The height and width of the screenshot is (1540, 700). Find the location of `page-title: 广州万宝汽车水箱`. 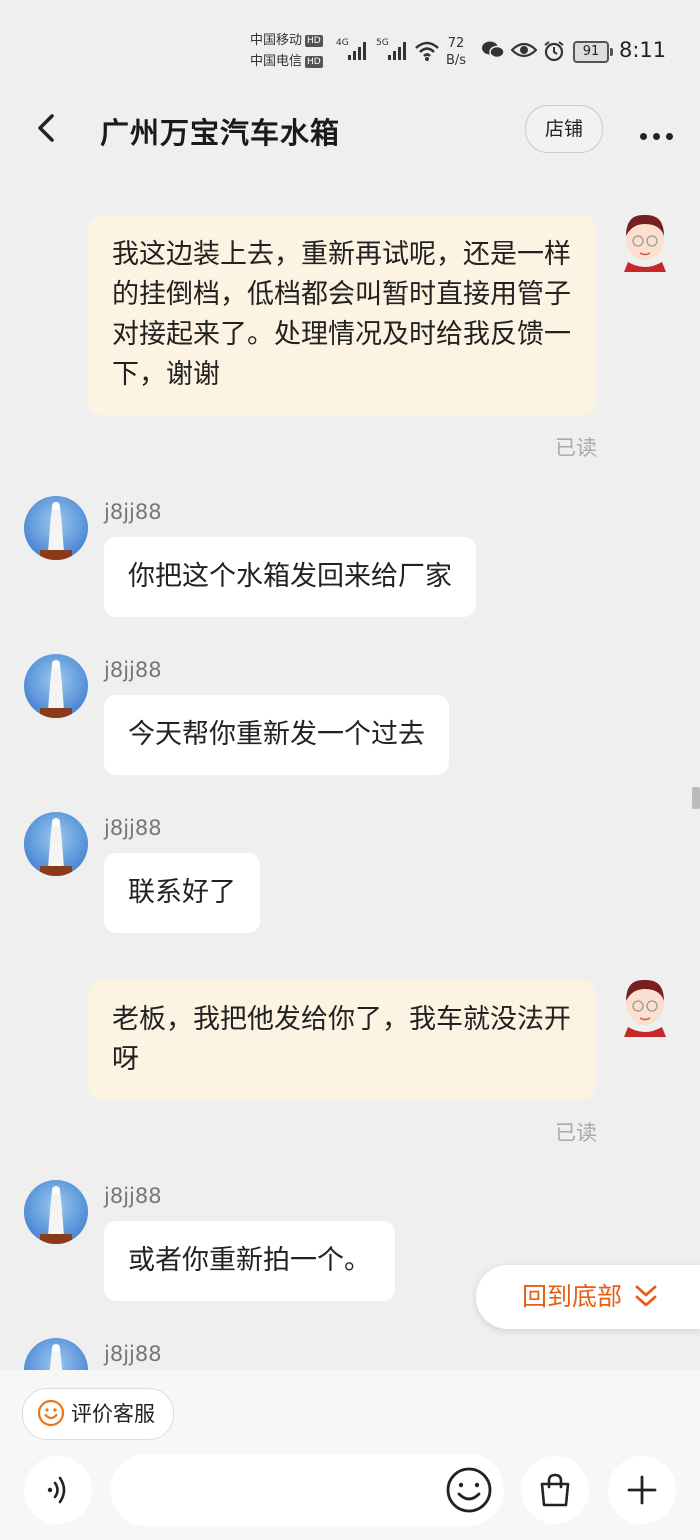

page-title: 广州万宝汽车水箱 is located at coordinates (220, 133).